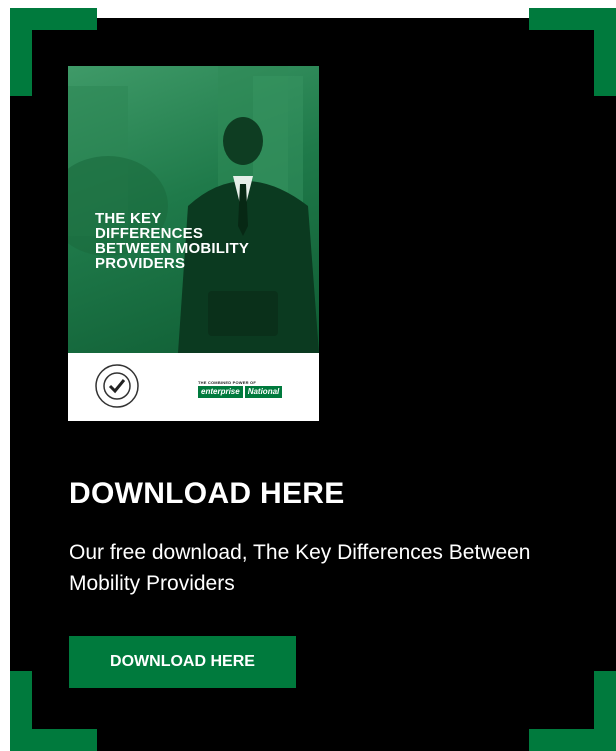  I want to click on corner-accent-bottom-left, so click(53, 740).